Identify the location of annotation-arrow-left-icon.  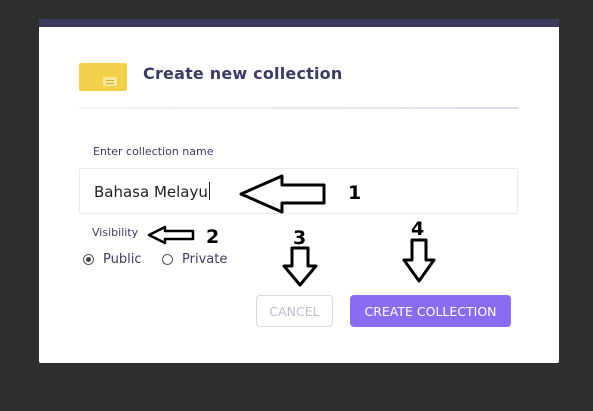
(282, 194).